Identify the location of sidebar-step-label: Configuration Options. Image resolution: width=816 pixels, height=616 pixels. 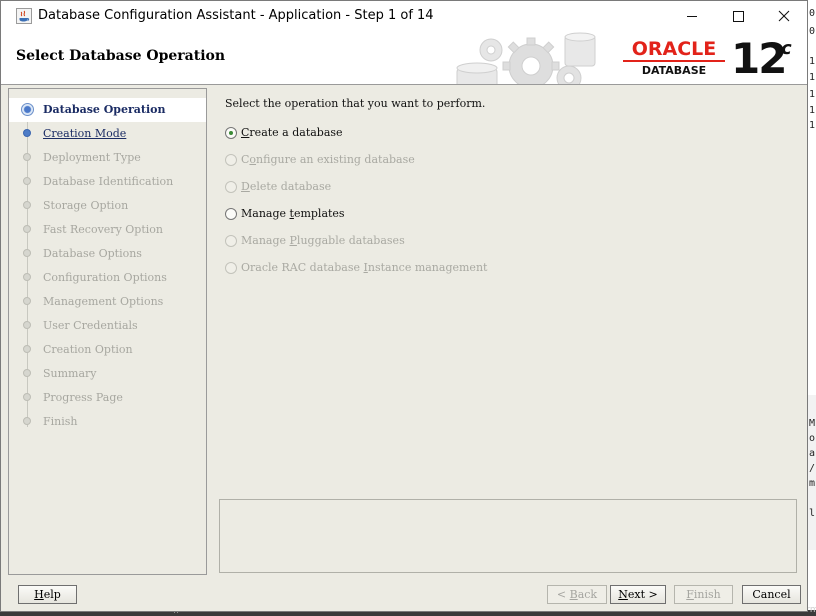
(105, 277).